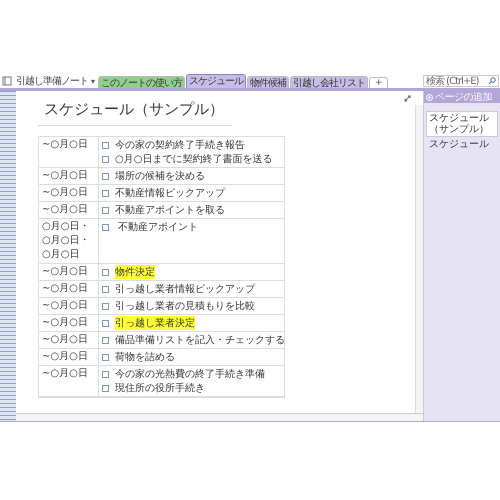 This screenshot has height=500, width=500. Describe the element at coordinates (52, 81) in the screenshot. I see `notebook-title: 引越し準備ノート` at that location.